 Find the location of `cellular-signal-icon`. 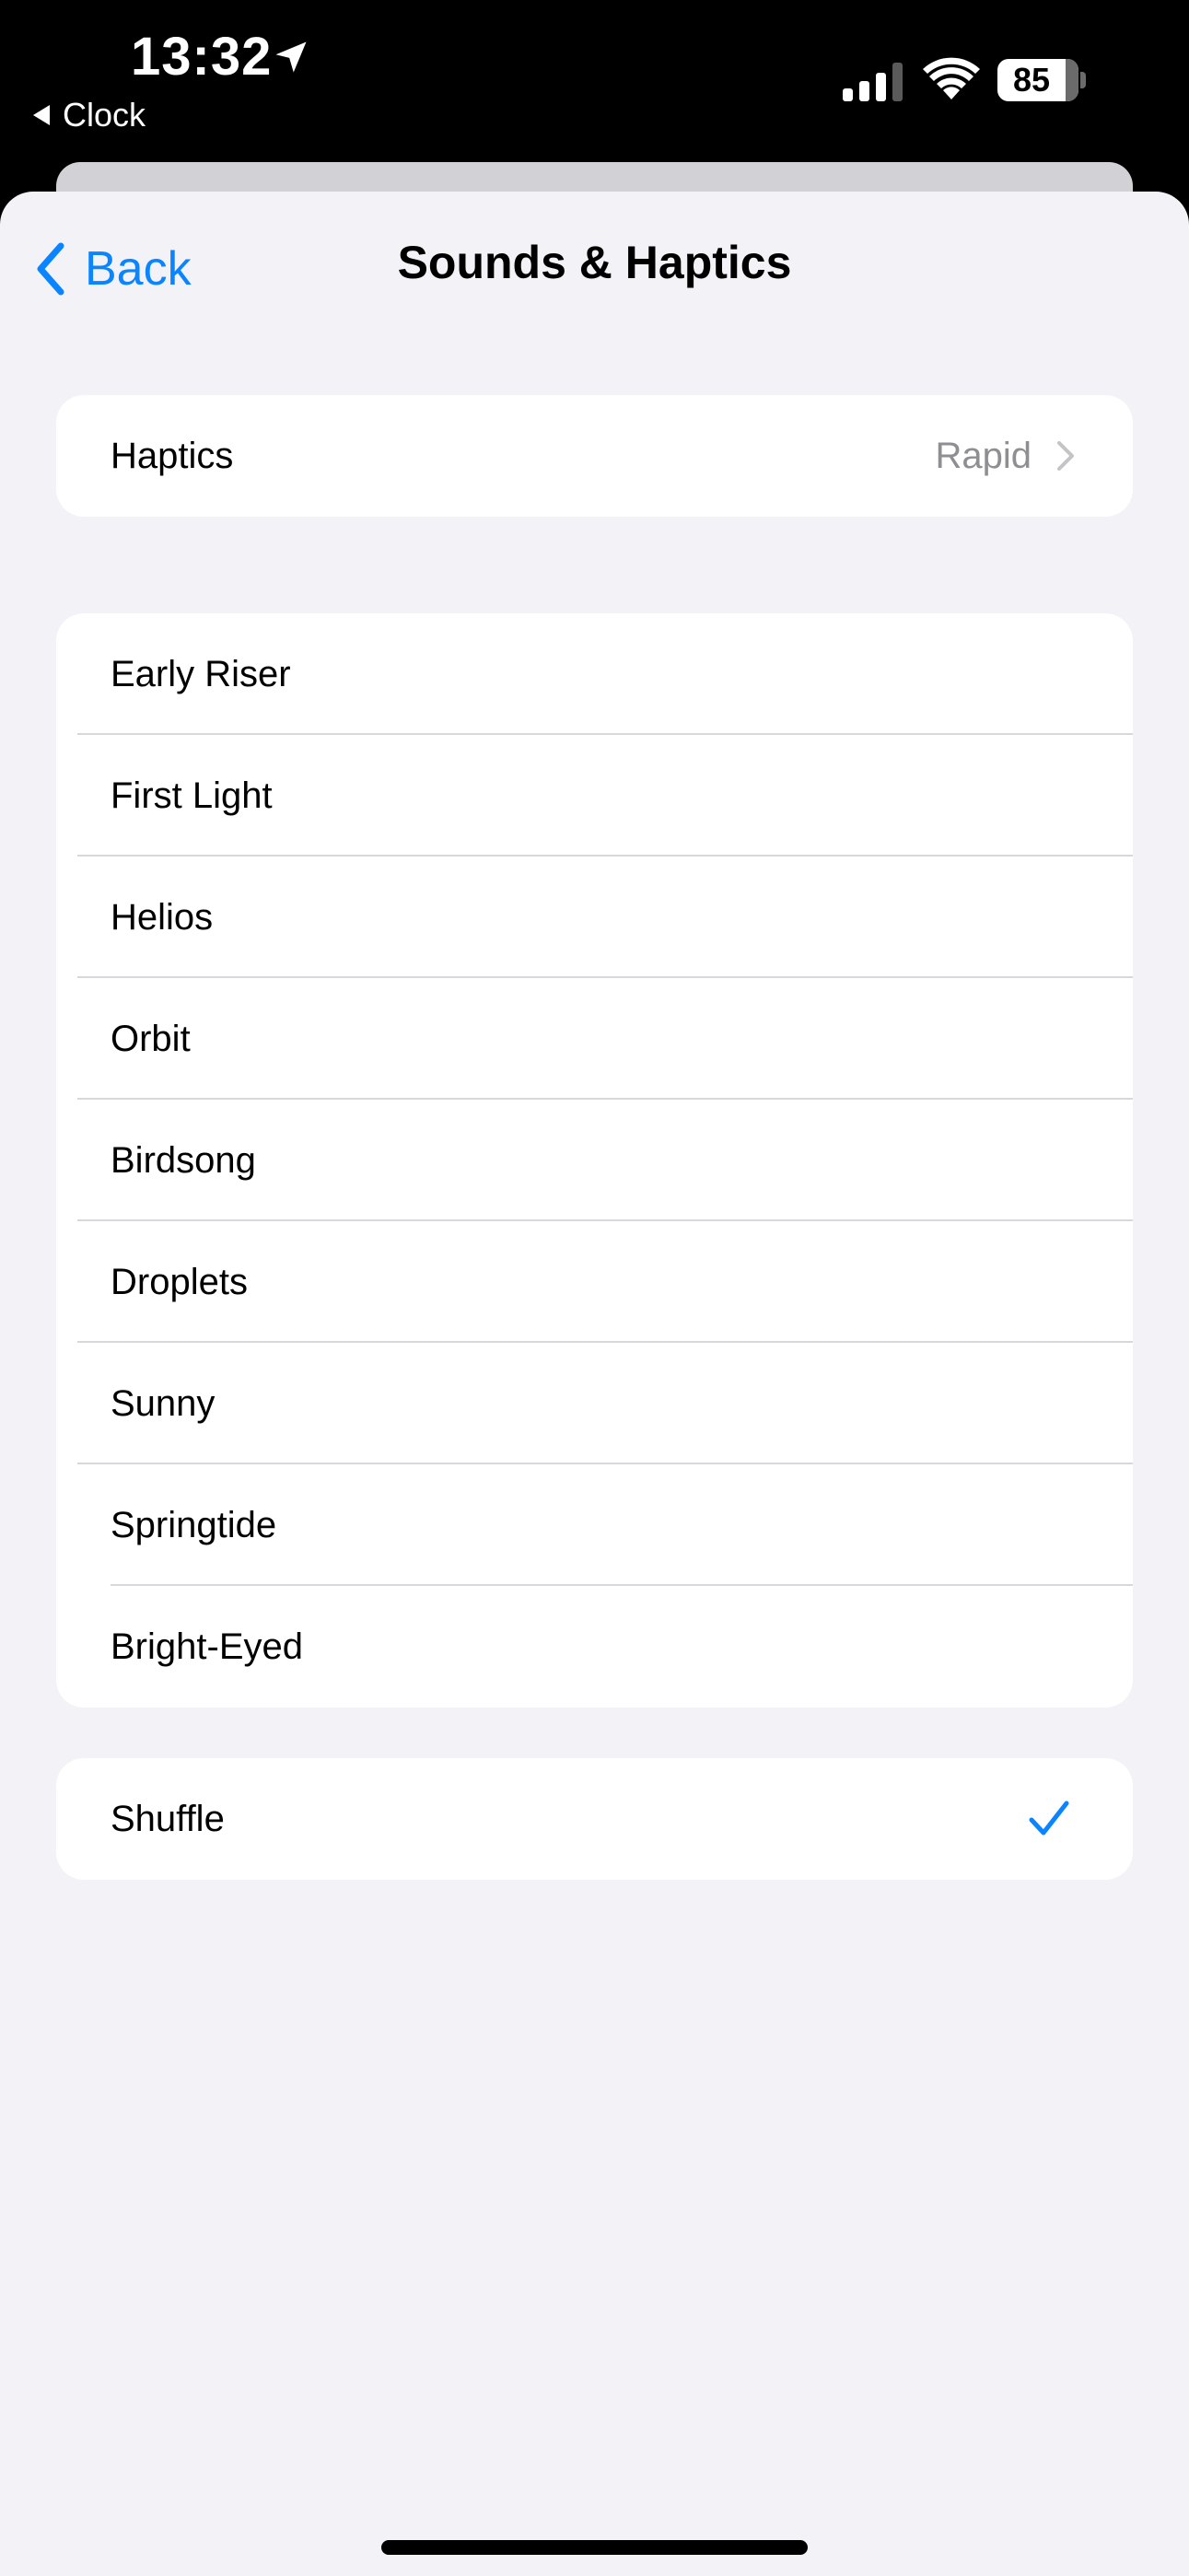

cellular-signal-icon is located at coordinates (873, 82).